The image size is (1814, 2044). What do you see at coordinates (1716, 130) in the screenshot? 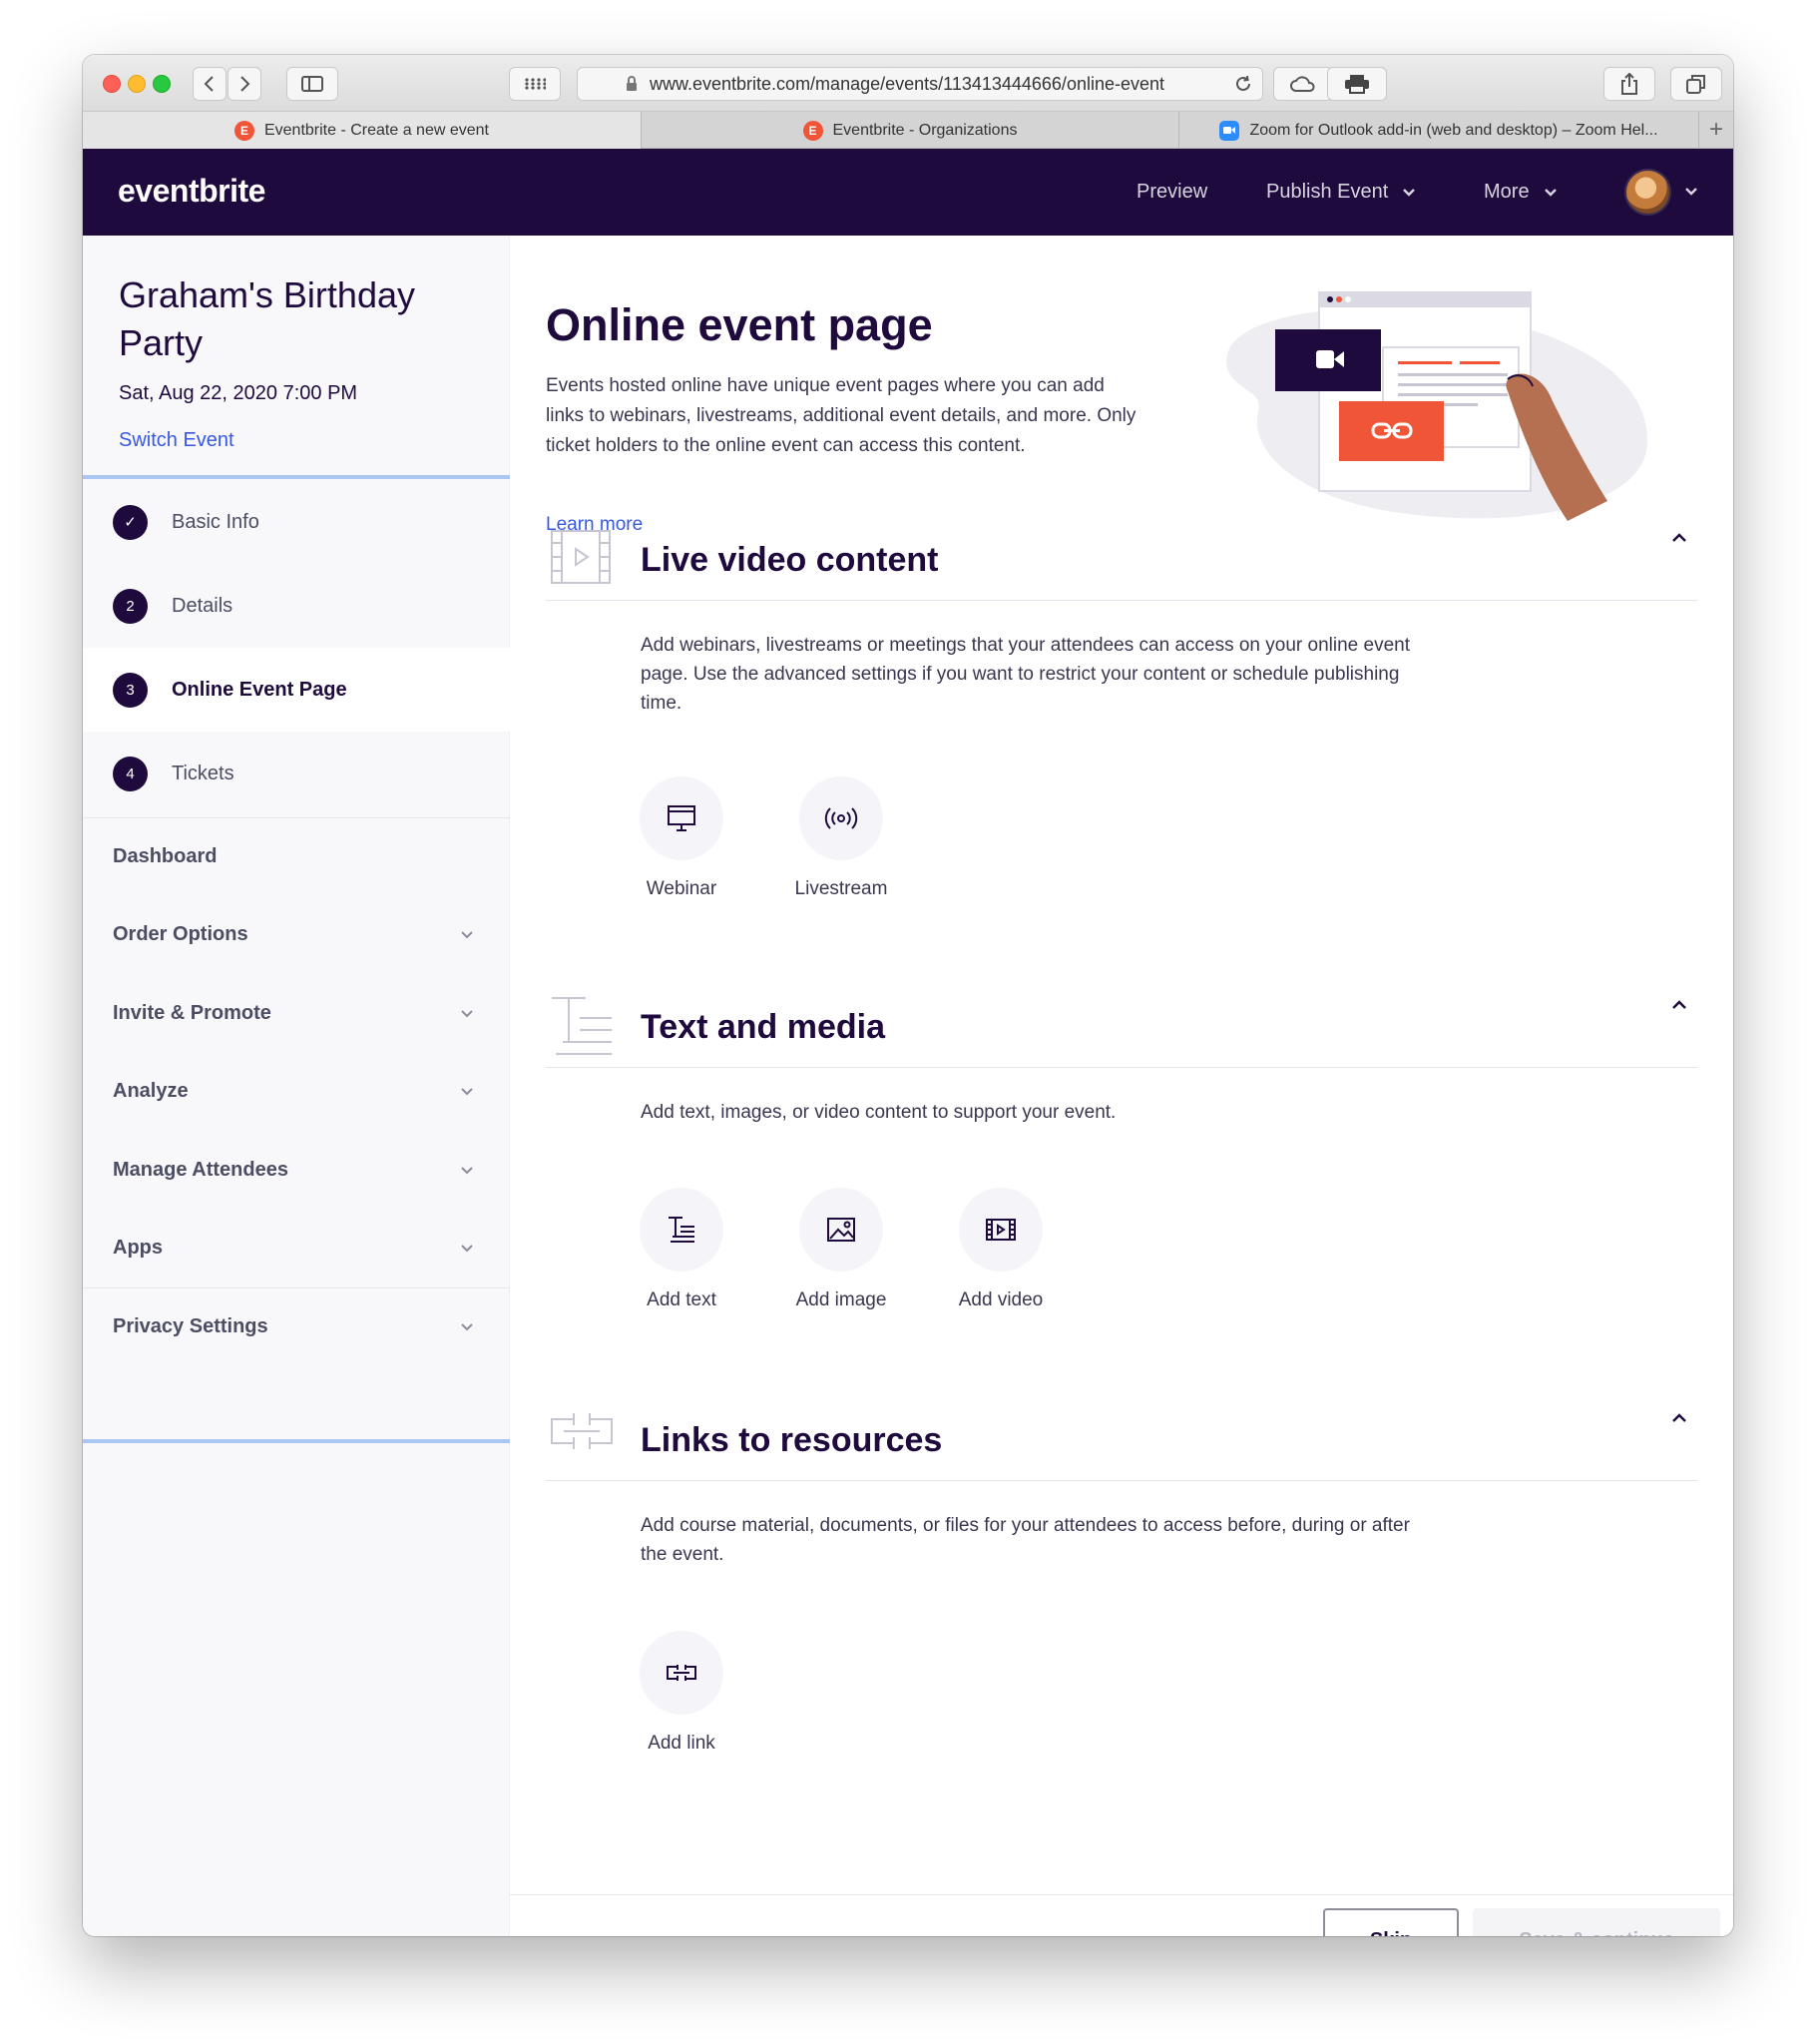
I see `new-tab-button: +` at bounding box center [1716, 130].